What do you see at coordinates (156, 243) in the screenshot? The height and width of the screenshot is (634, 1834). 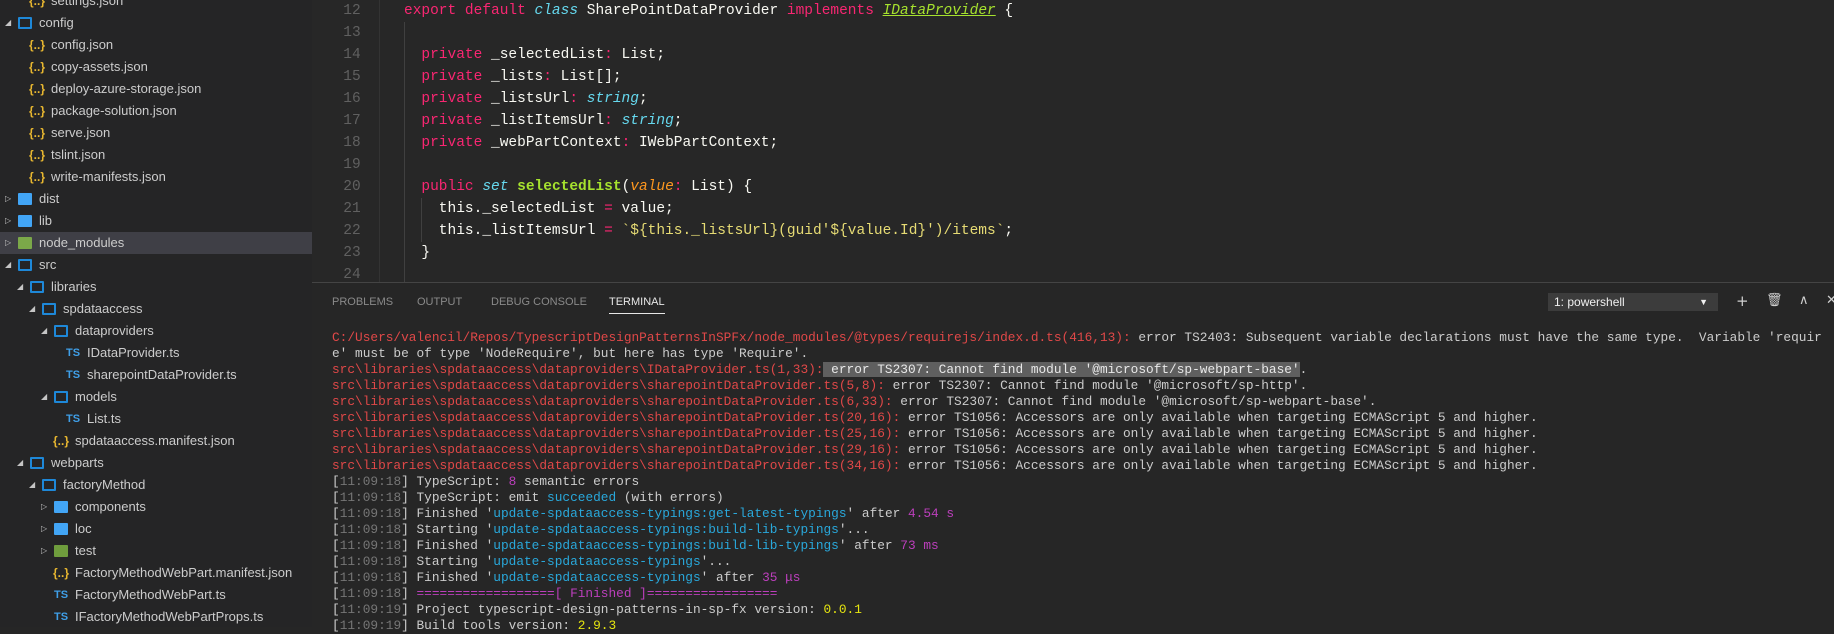 I see `tree-item: ▷ node_modules` at bounding box center [156, 243].